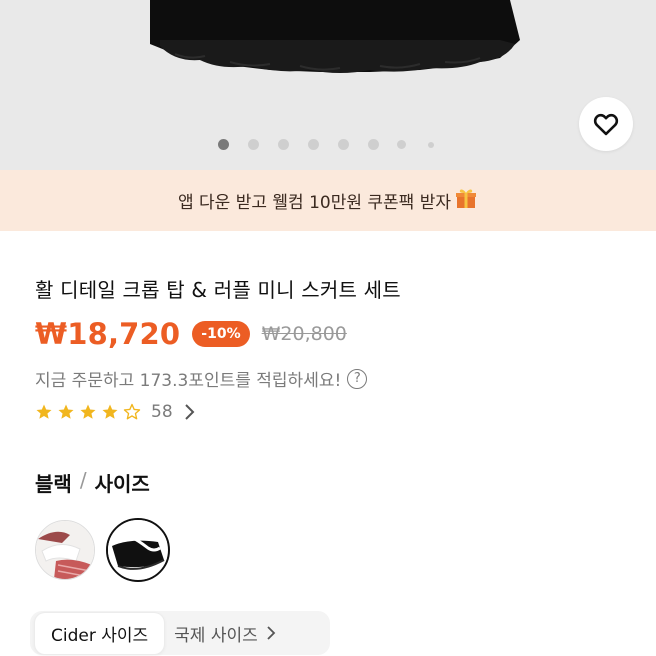 This screenshot has height=656, width=656. I want to click on gift-icon, so click(466, 200).